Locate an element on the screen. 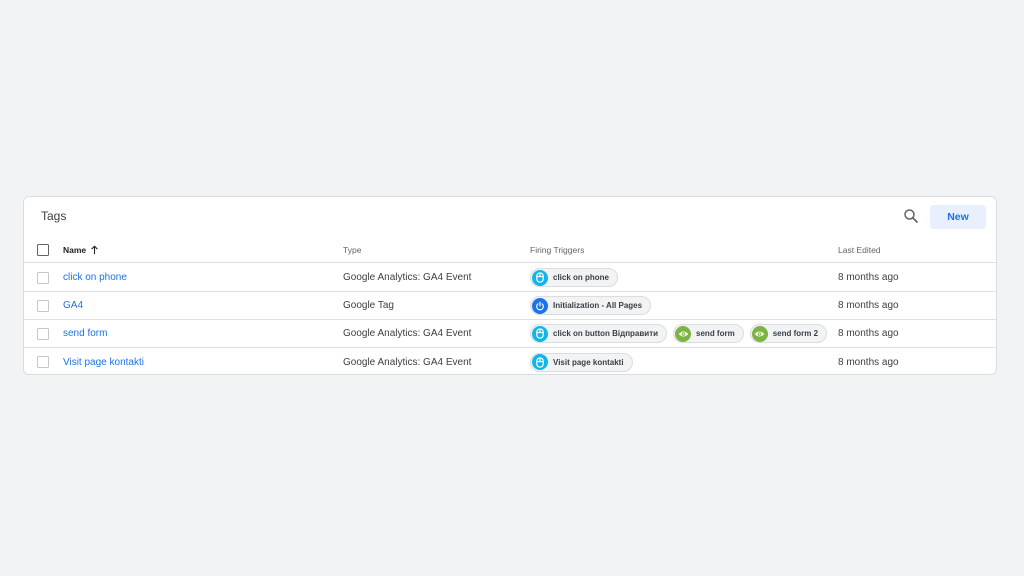 This screenshot has height=576, width=1024. trigger-chip-label: click on phone is located at coordinates (581, 277).